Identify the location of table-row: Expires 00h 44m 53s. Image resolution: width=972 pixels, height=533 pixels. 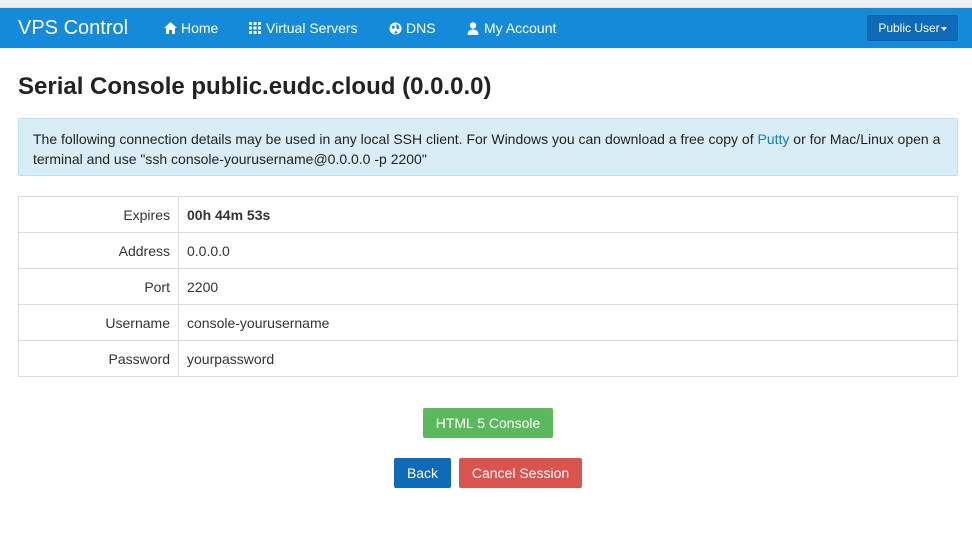
(488, 214).